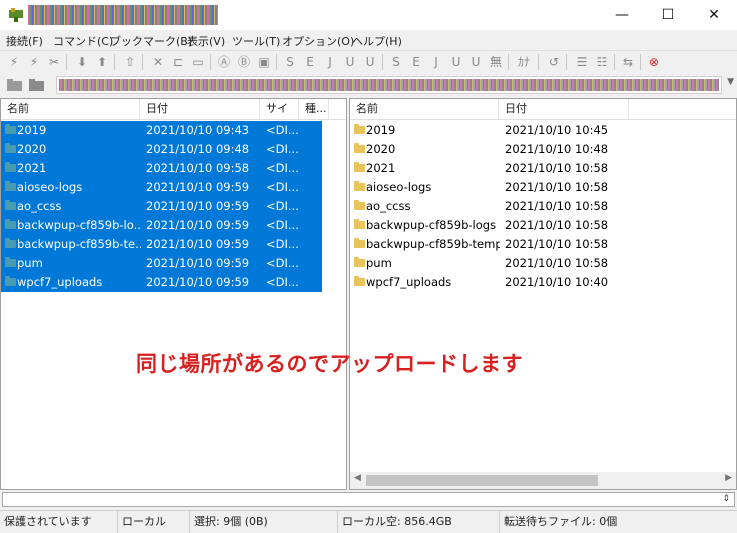 The width and height of the screenshot is (737, 533). Describe the element at coordinates (34, 62) in the screenshot. I see `quick-connect-icon: ⚡` at that location.